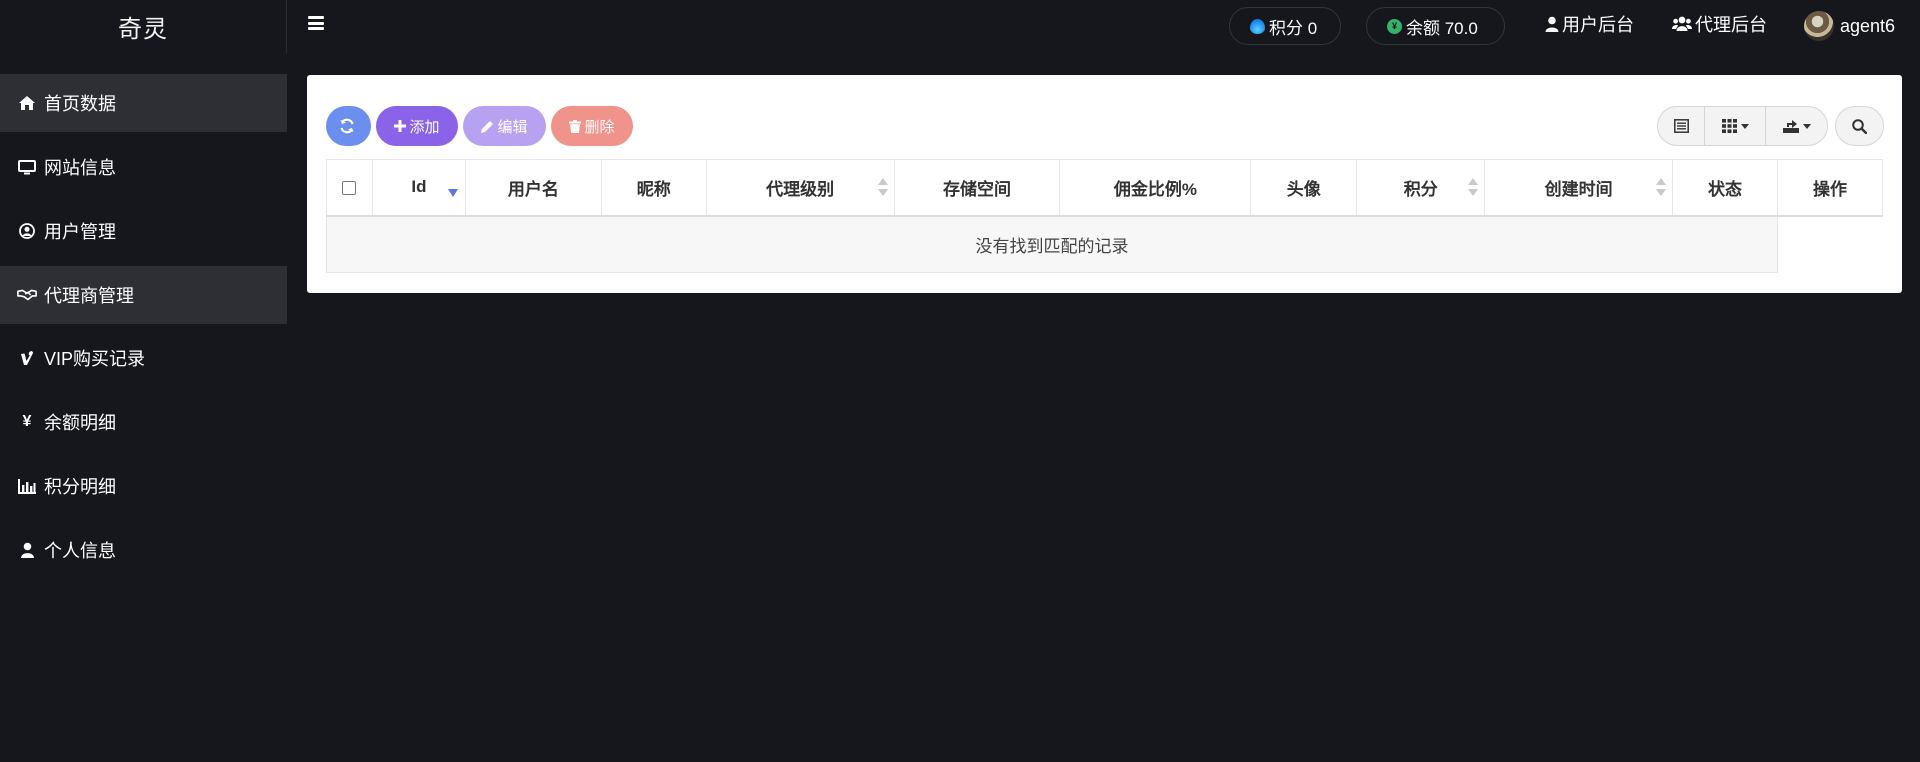 The image size is (1920, 762). What do you see at coordinates (960, 26) in the screenshot?
I see `top-header: 奇灵 积分 0 ¥ 余额 70.0 用户后台 代理后台 agent6` at bounding box center [960, 26].